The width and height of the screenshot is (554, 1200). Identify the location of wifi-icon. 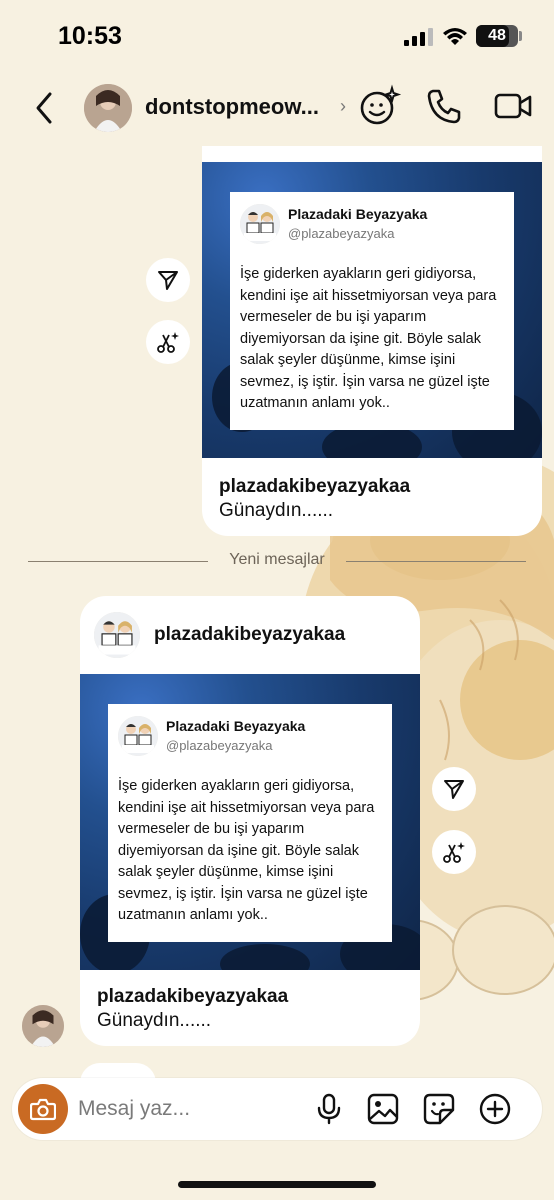
(455, 36).